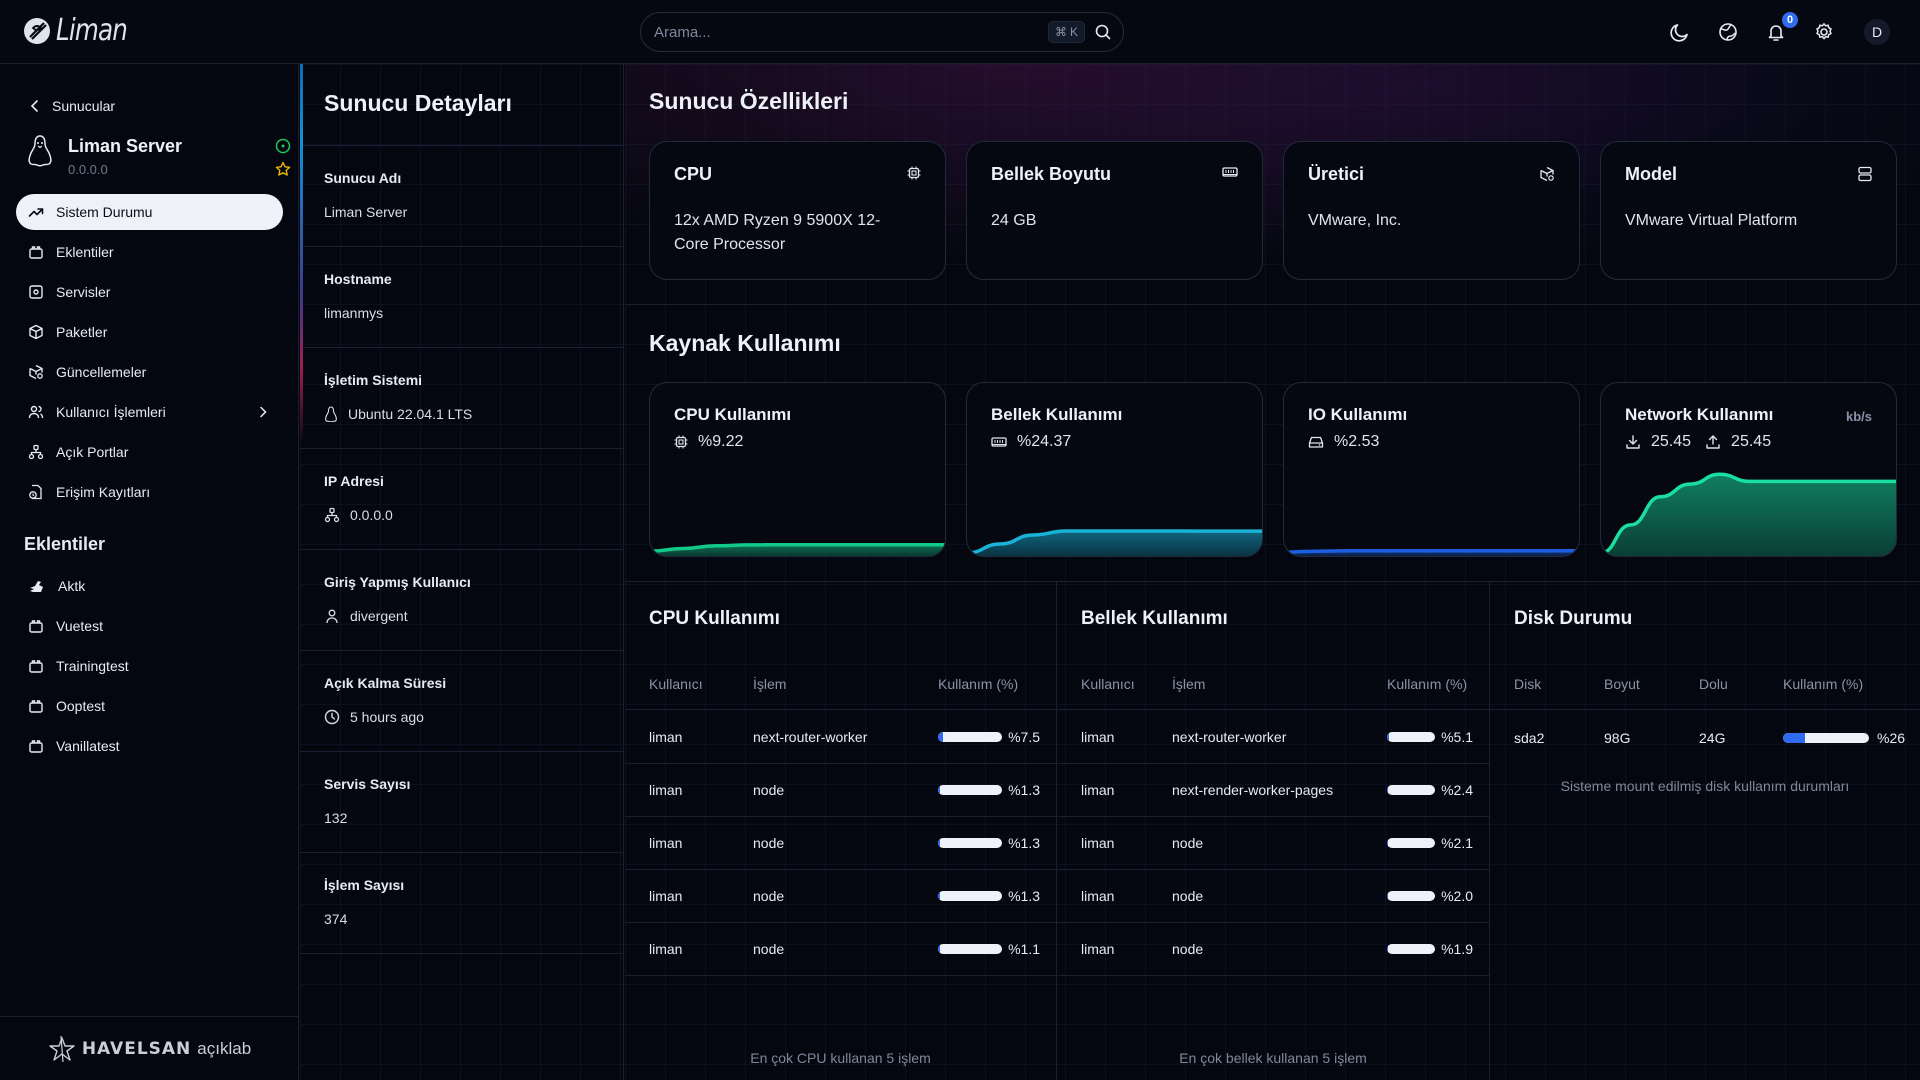 This screenshot has height=1080, width=1920. What do you see at coordinates (1044, 441) in the screenshot?
I see `usage-value-text: %24.37` at bounding box center [1044, 441].